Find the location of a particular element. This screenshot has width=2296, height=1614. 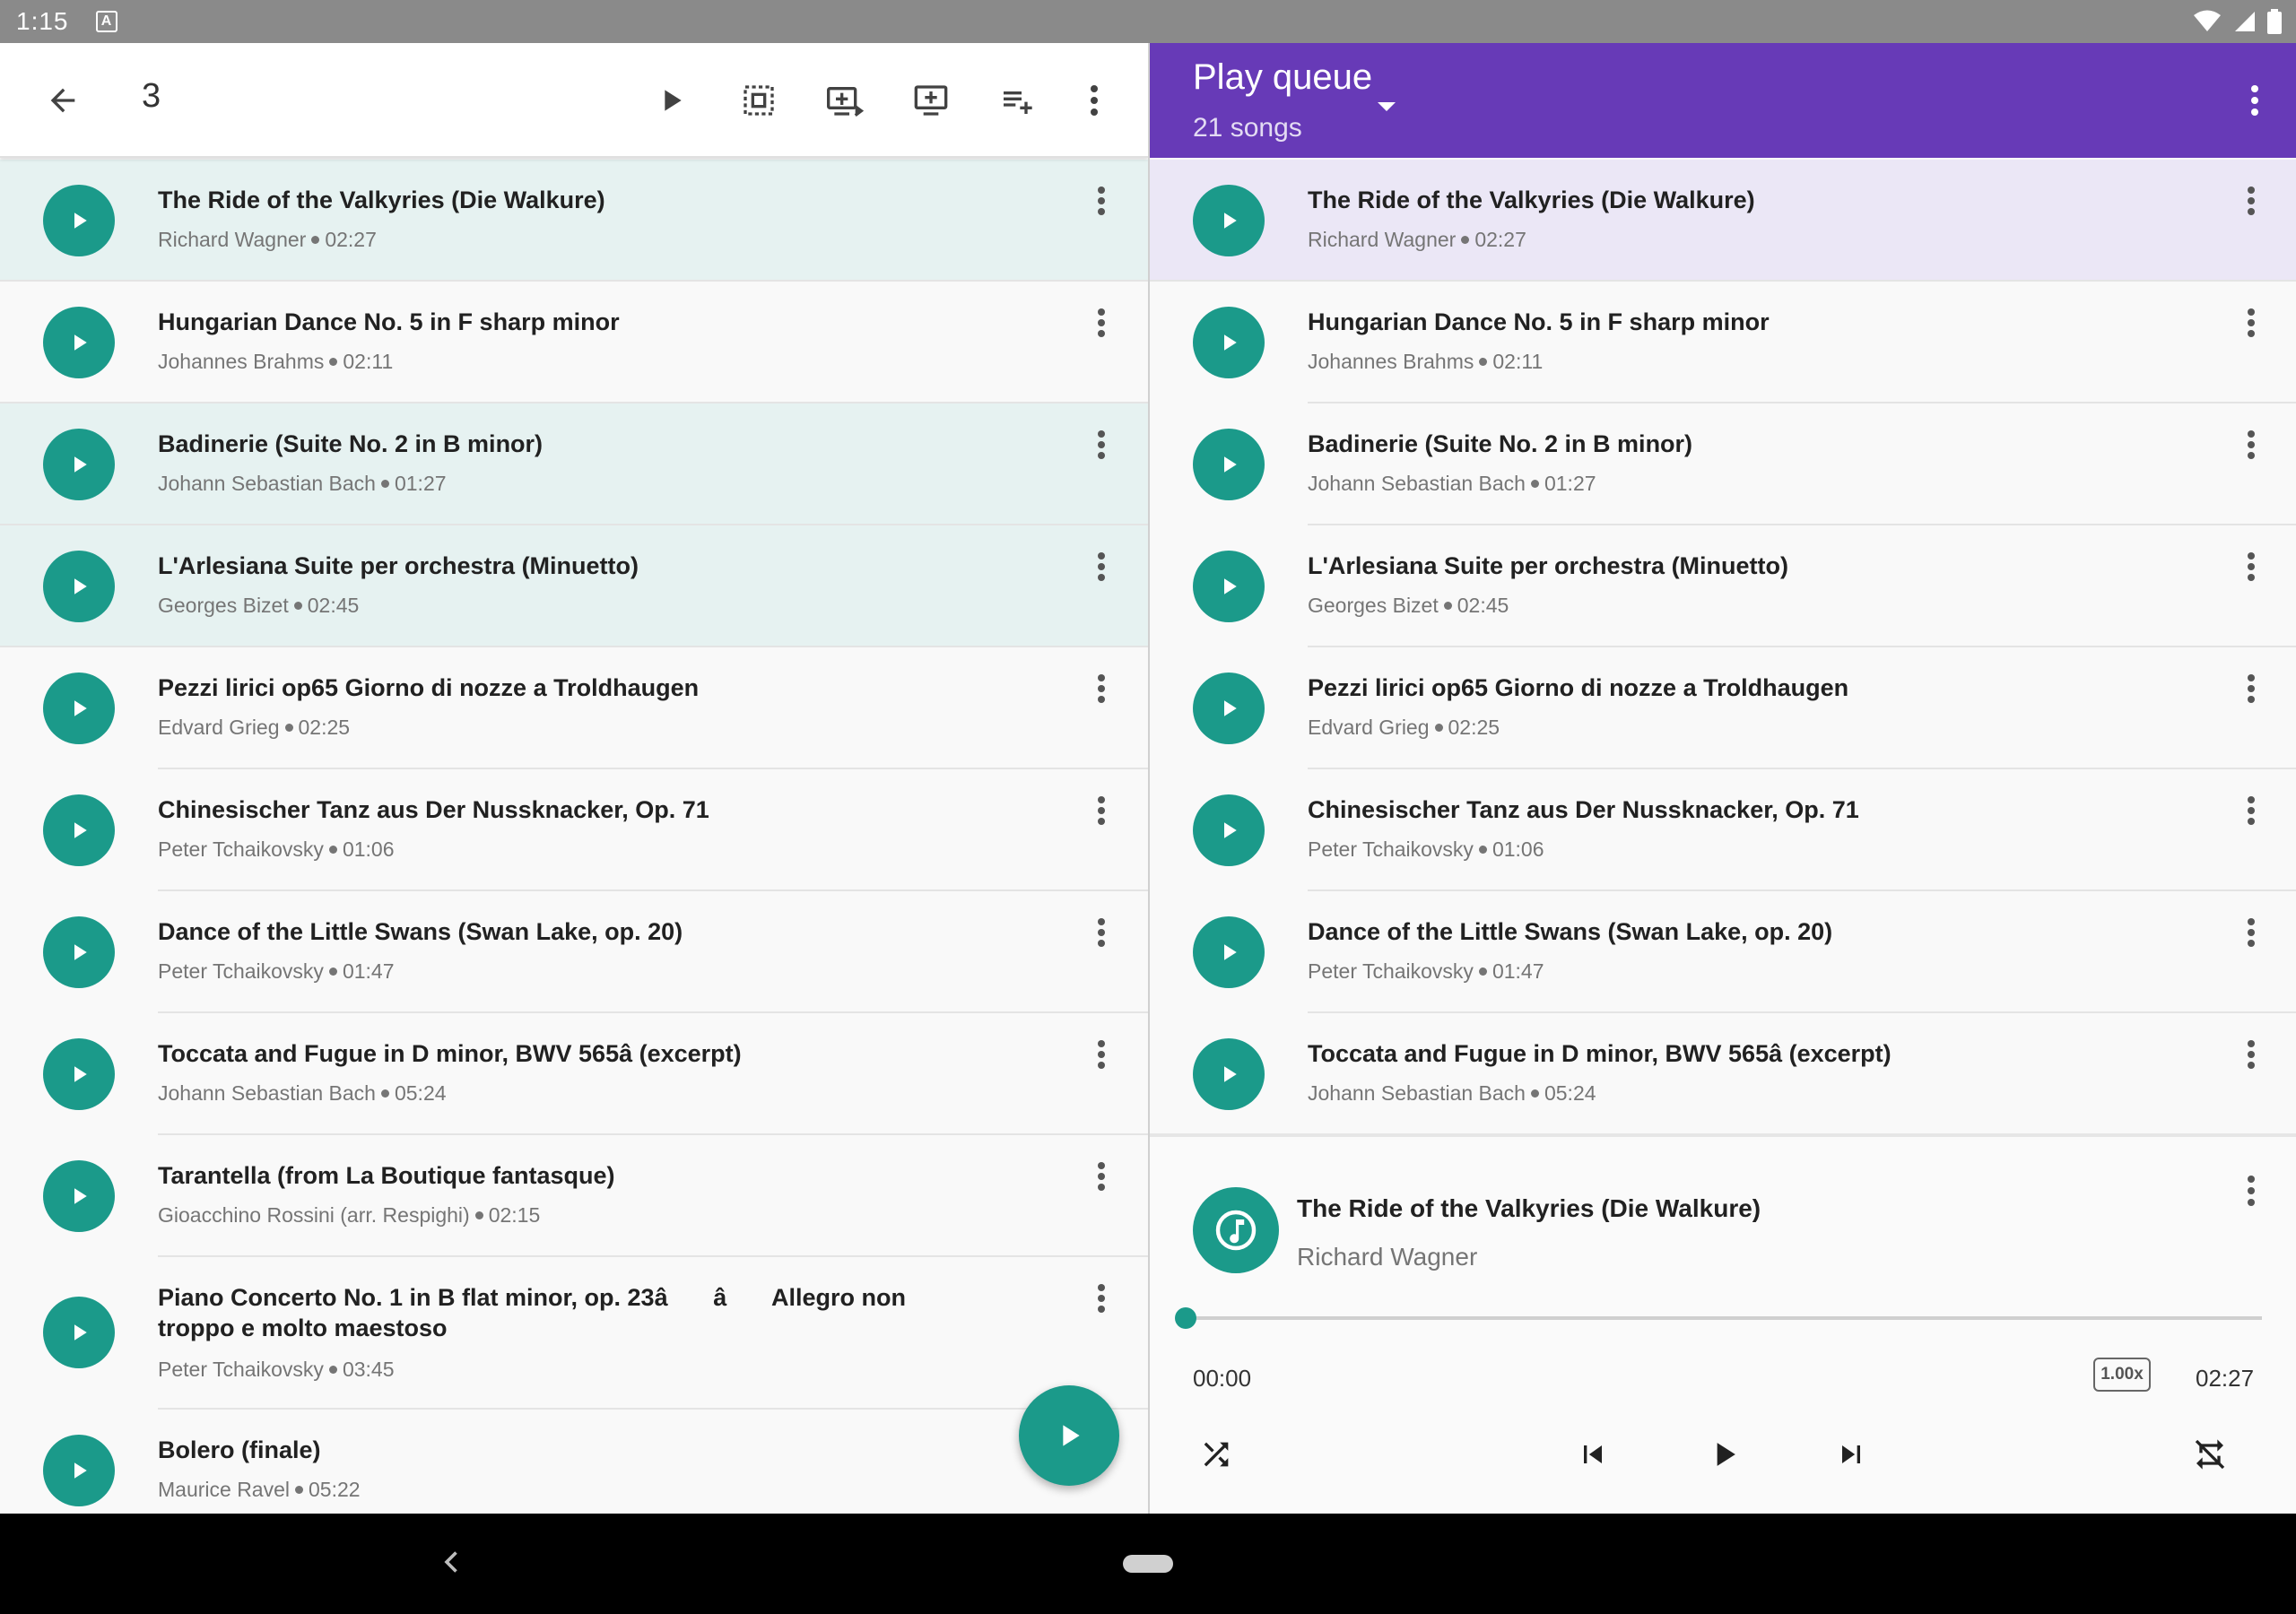

nav-home-pill is located at coordinates (1148, 1564).